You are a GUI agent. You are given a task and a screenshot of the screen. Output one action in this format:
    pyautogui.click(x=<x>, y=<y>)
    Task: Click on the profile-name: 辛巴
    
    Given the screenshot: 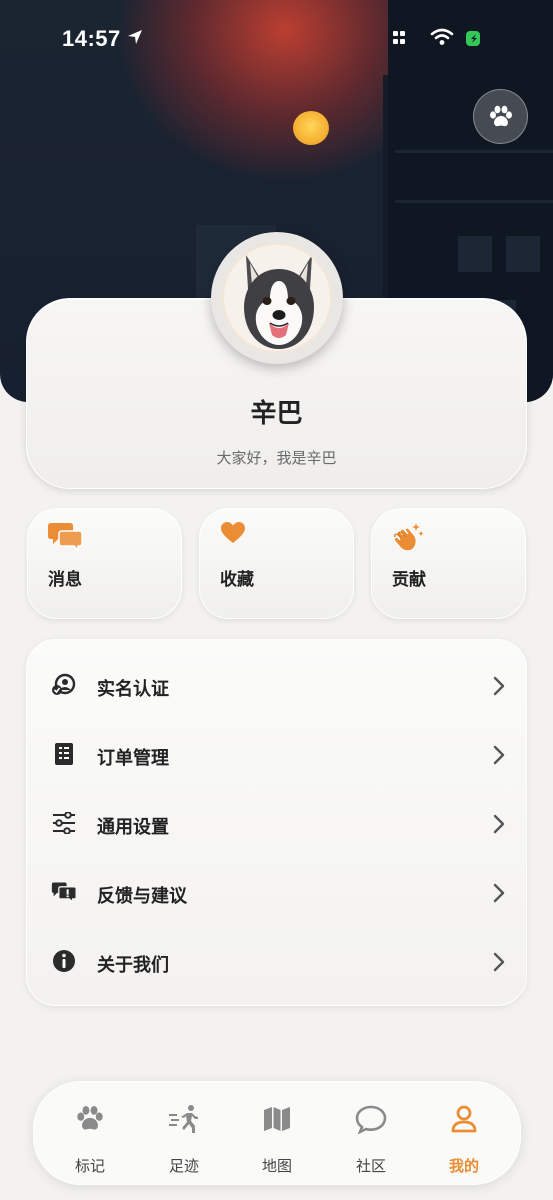 What is the action you would take?
    pyautogui.click(x=276, y=414)
    